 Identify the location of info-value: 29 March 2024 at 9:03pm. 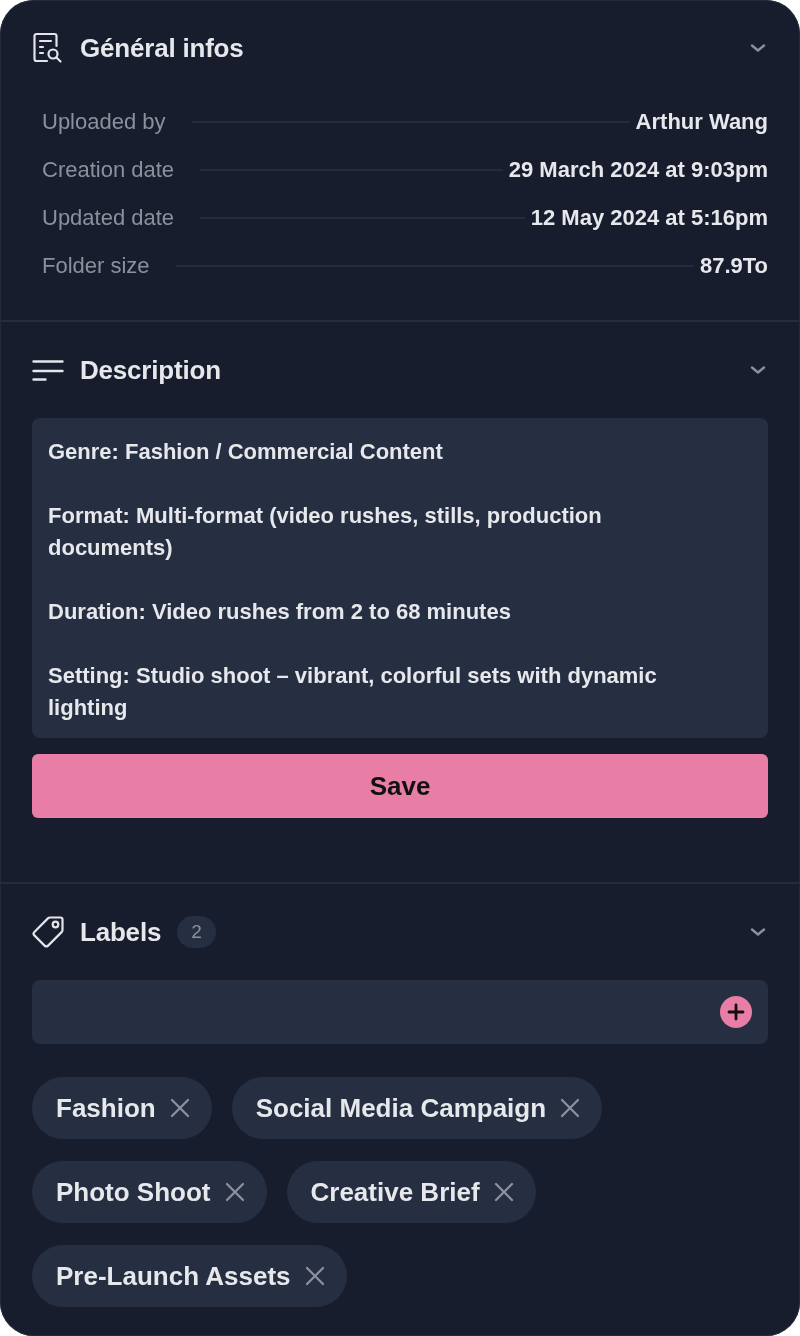
(638, 170).